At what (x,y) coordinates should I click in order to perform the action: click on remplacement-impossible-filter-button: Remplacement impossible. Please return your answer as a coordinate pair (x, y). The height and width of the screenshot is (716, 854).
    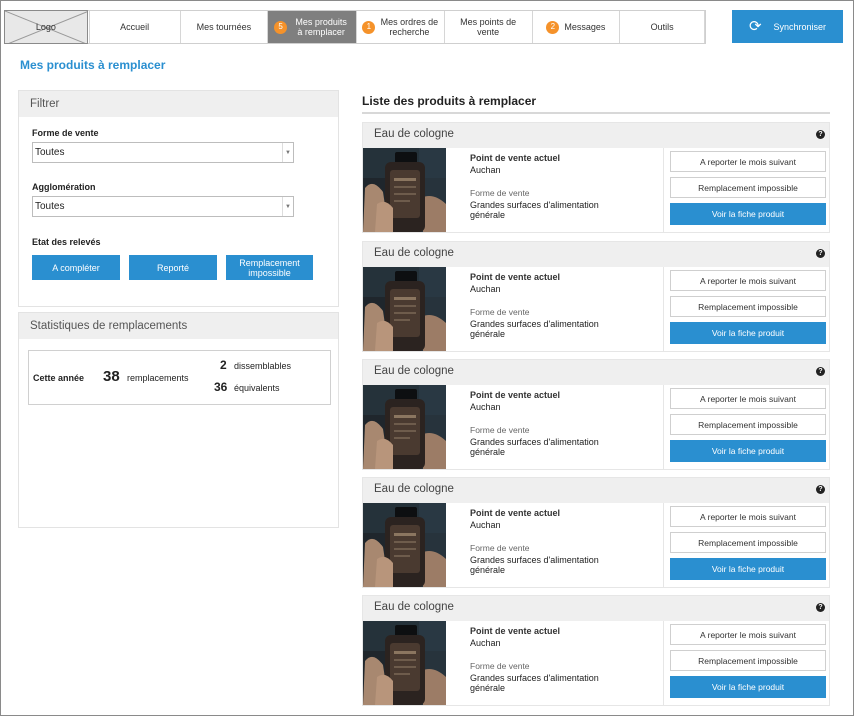
    Looking at the image, I should click on (269, 267).